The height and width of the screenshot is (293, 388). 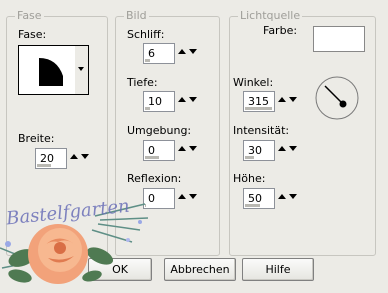 I want to click on angle-dial, so click(x=337, y=98).